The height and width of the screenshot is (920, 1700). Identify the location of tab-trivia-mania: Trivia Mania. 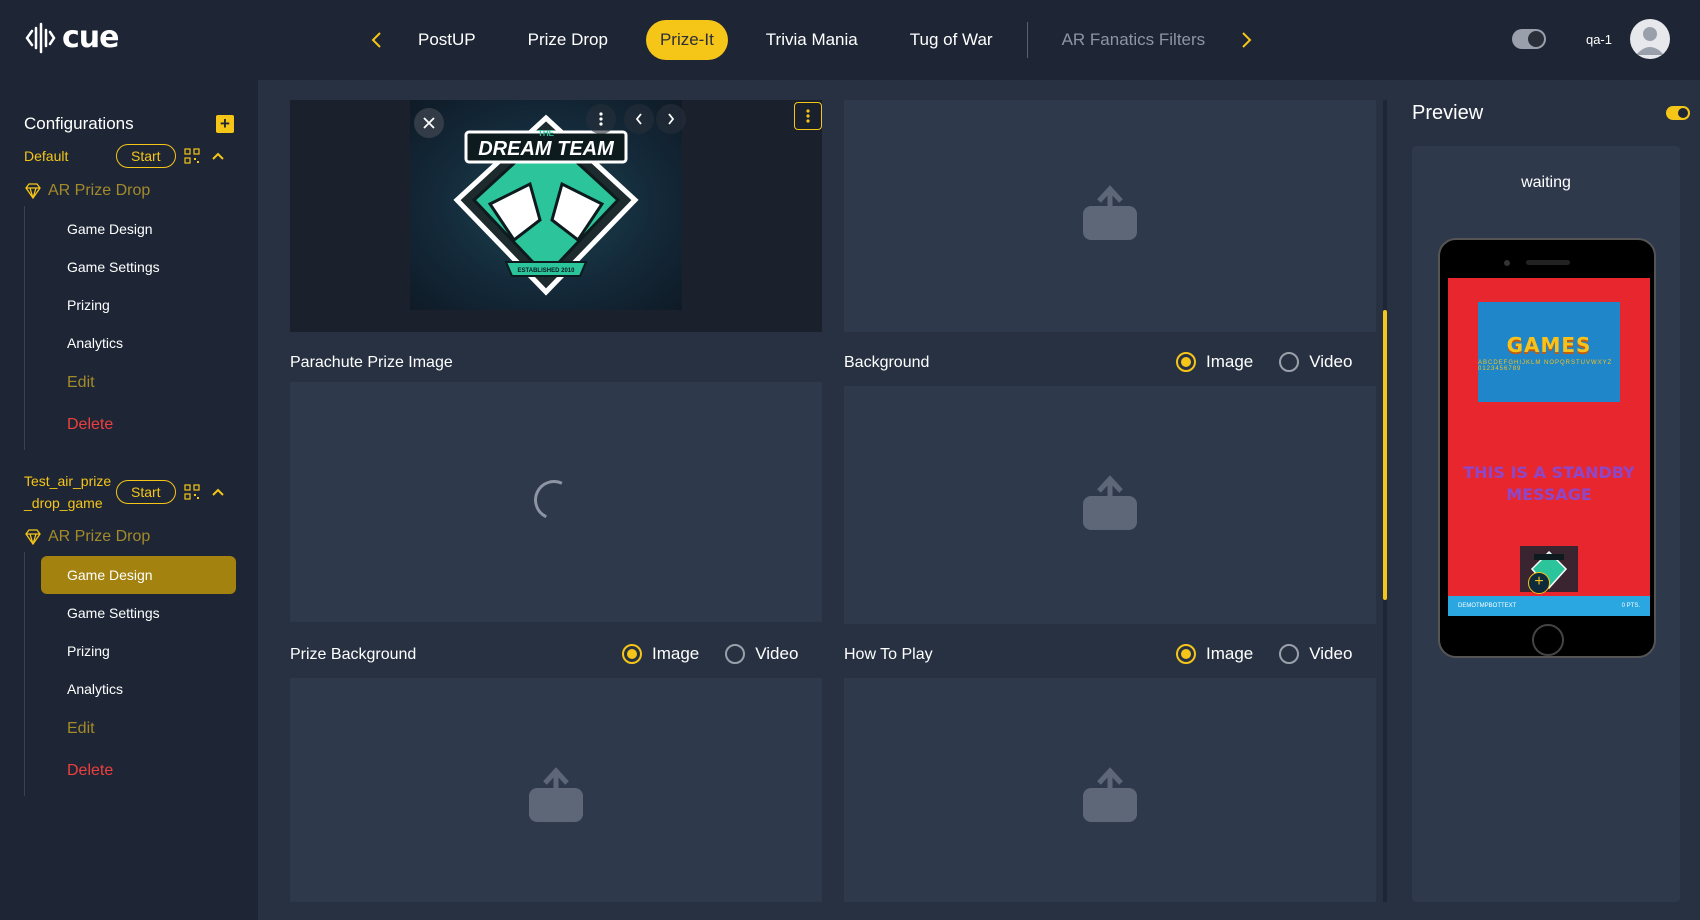
(812, 40).